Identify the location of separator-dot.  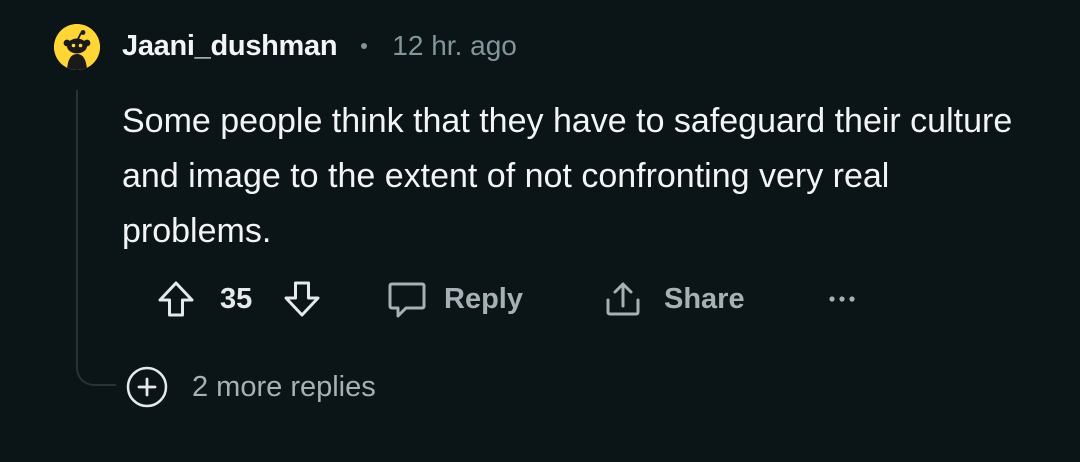
(364, 46).